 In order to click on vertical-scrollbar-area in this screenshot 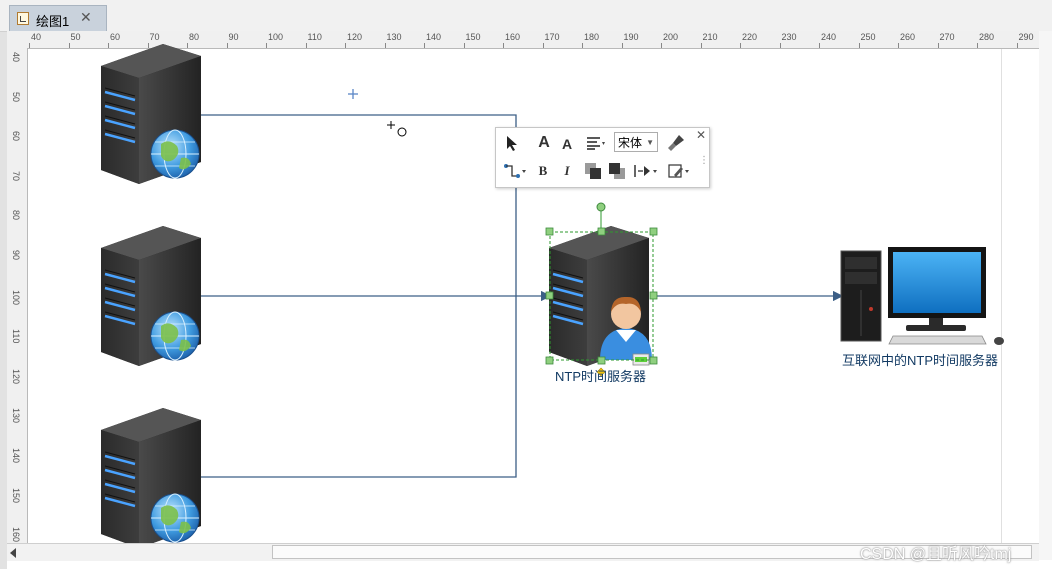, I will do `click(1045, 295)`.